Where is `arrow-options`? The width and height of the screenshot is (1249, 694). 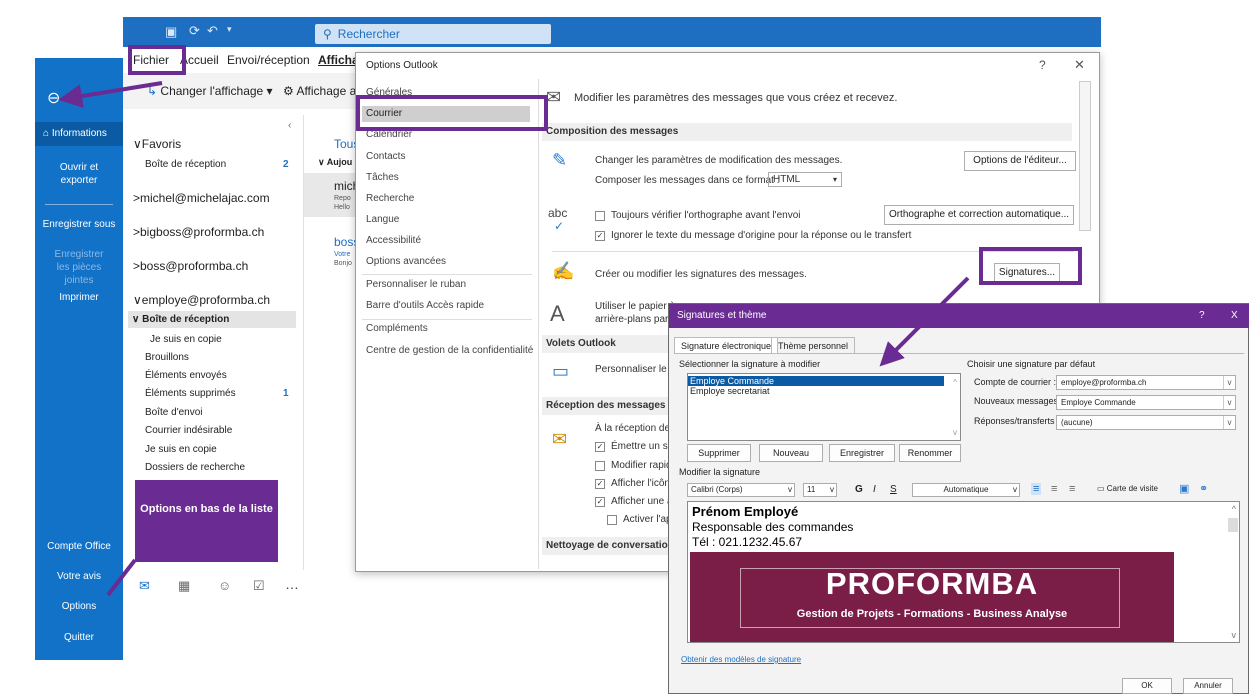 arrow-options is located at coordinates (121, 577).